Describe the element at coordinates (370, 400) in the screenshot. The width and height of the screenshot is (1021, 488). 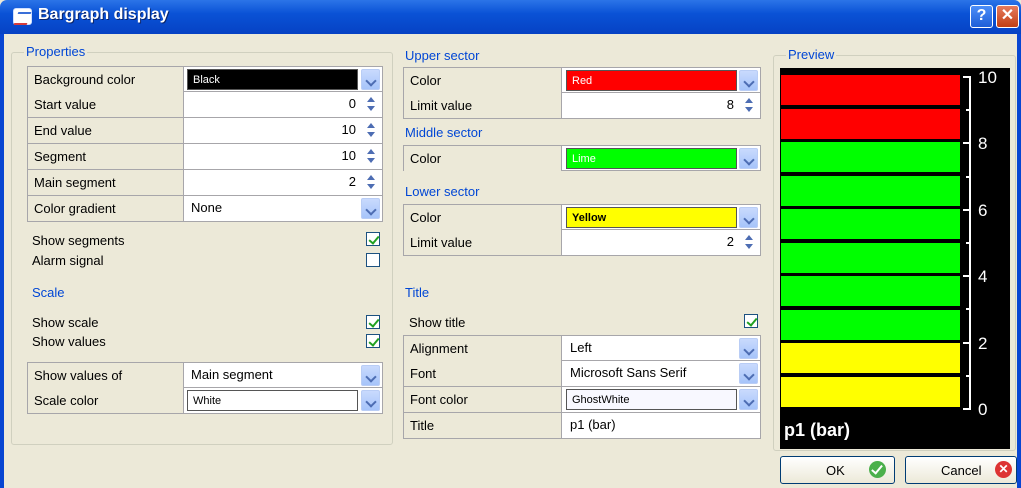
I see `scale-color-dropdown-icon` at that location.